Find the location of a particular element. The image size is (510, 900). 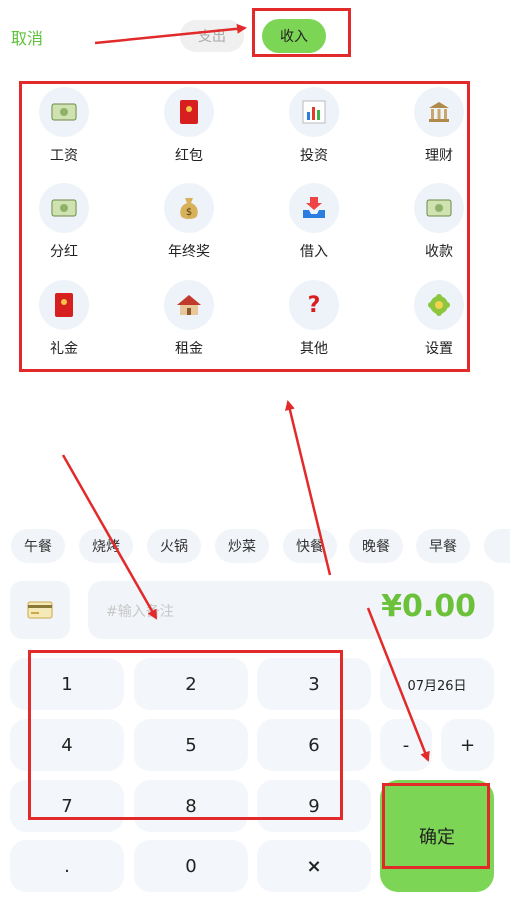

arrow-to-keypad is located at coordinates (109, 537).